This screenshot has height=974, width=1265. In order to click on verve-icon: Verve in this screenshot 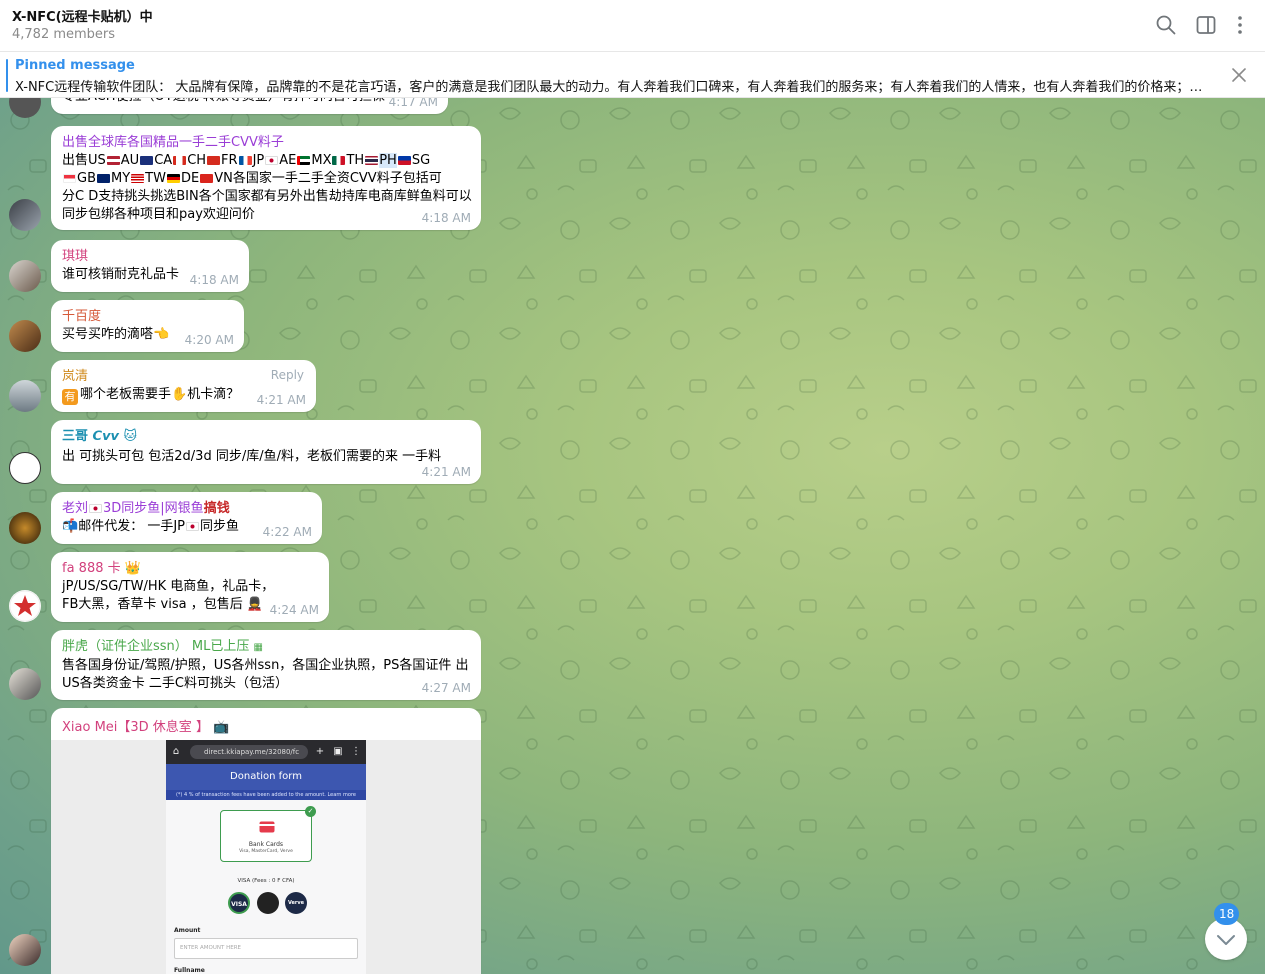, I will do `click(296, 903)`.